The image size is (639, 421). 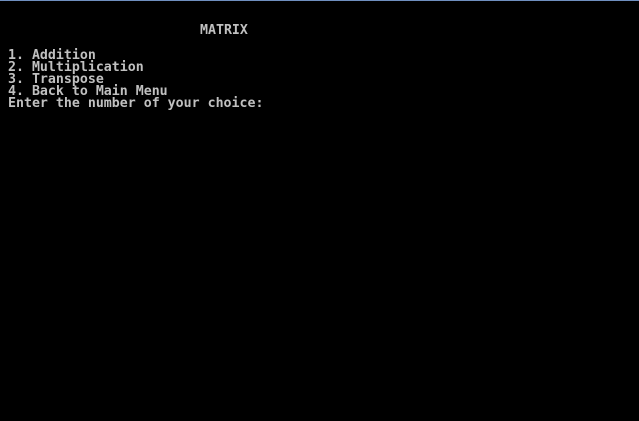 I want to click on choice-prompt: Enter the number of your choice:, so click(x=135, y=103).